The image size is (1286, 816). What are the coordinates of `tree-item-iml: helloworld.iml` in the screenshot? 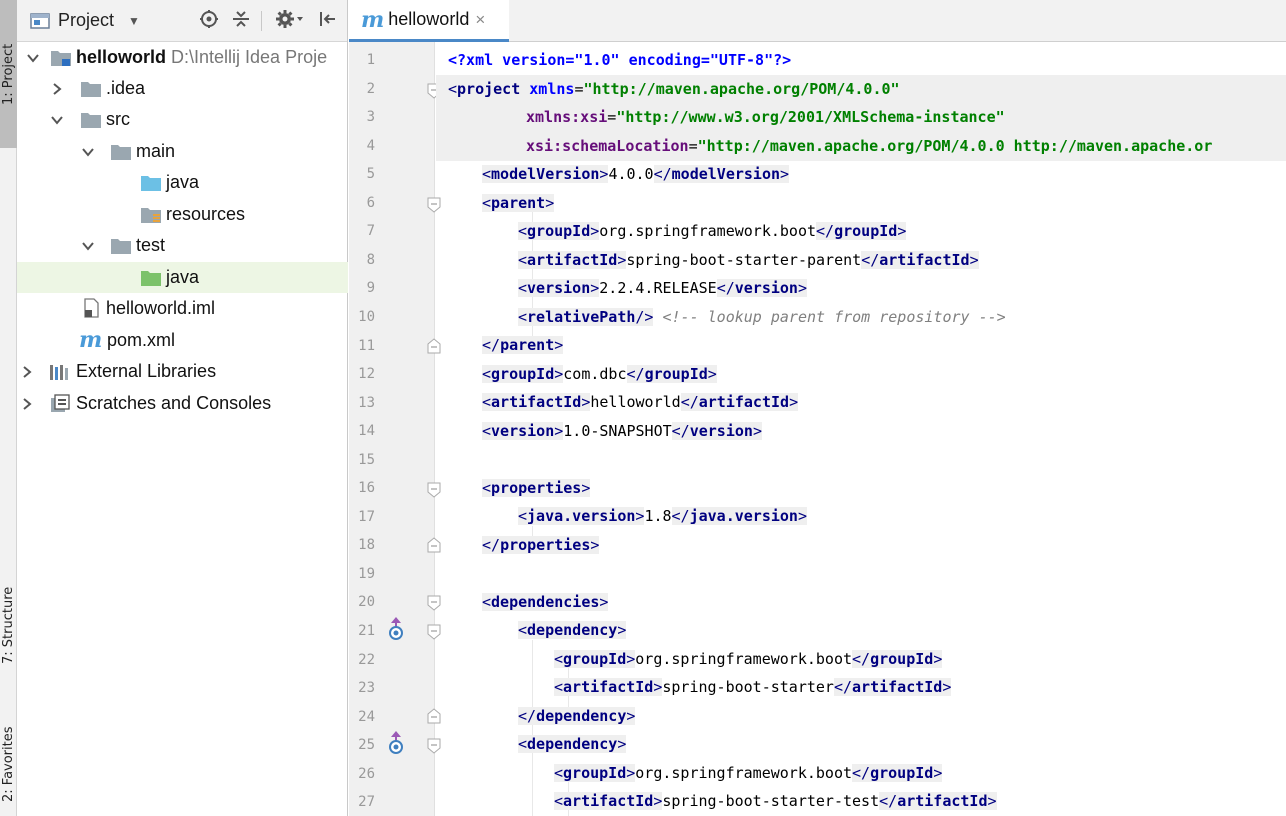 It's located at (182, 308).